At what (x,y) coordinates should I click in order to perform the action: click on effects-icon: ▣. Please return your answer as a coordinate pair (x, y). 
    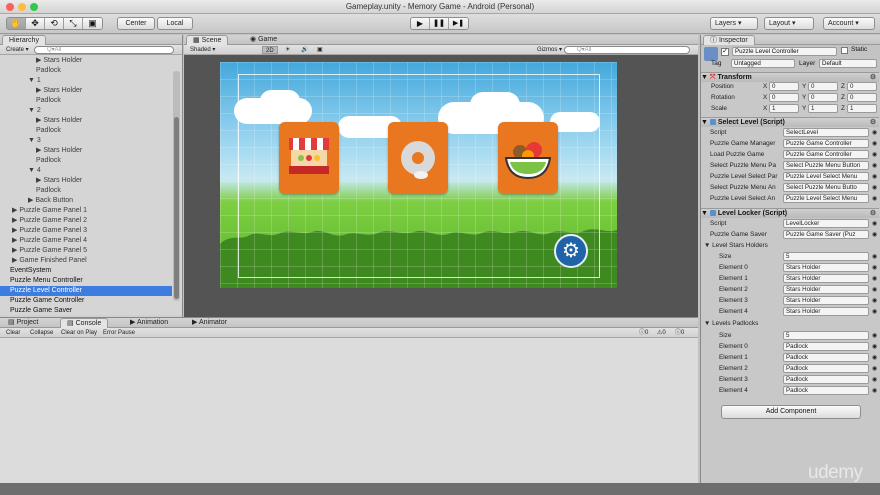
    Looking at the image, I should click on (320, 50).